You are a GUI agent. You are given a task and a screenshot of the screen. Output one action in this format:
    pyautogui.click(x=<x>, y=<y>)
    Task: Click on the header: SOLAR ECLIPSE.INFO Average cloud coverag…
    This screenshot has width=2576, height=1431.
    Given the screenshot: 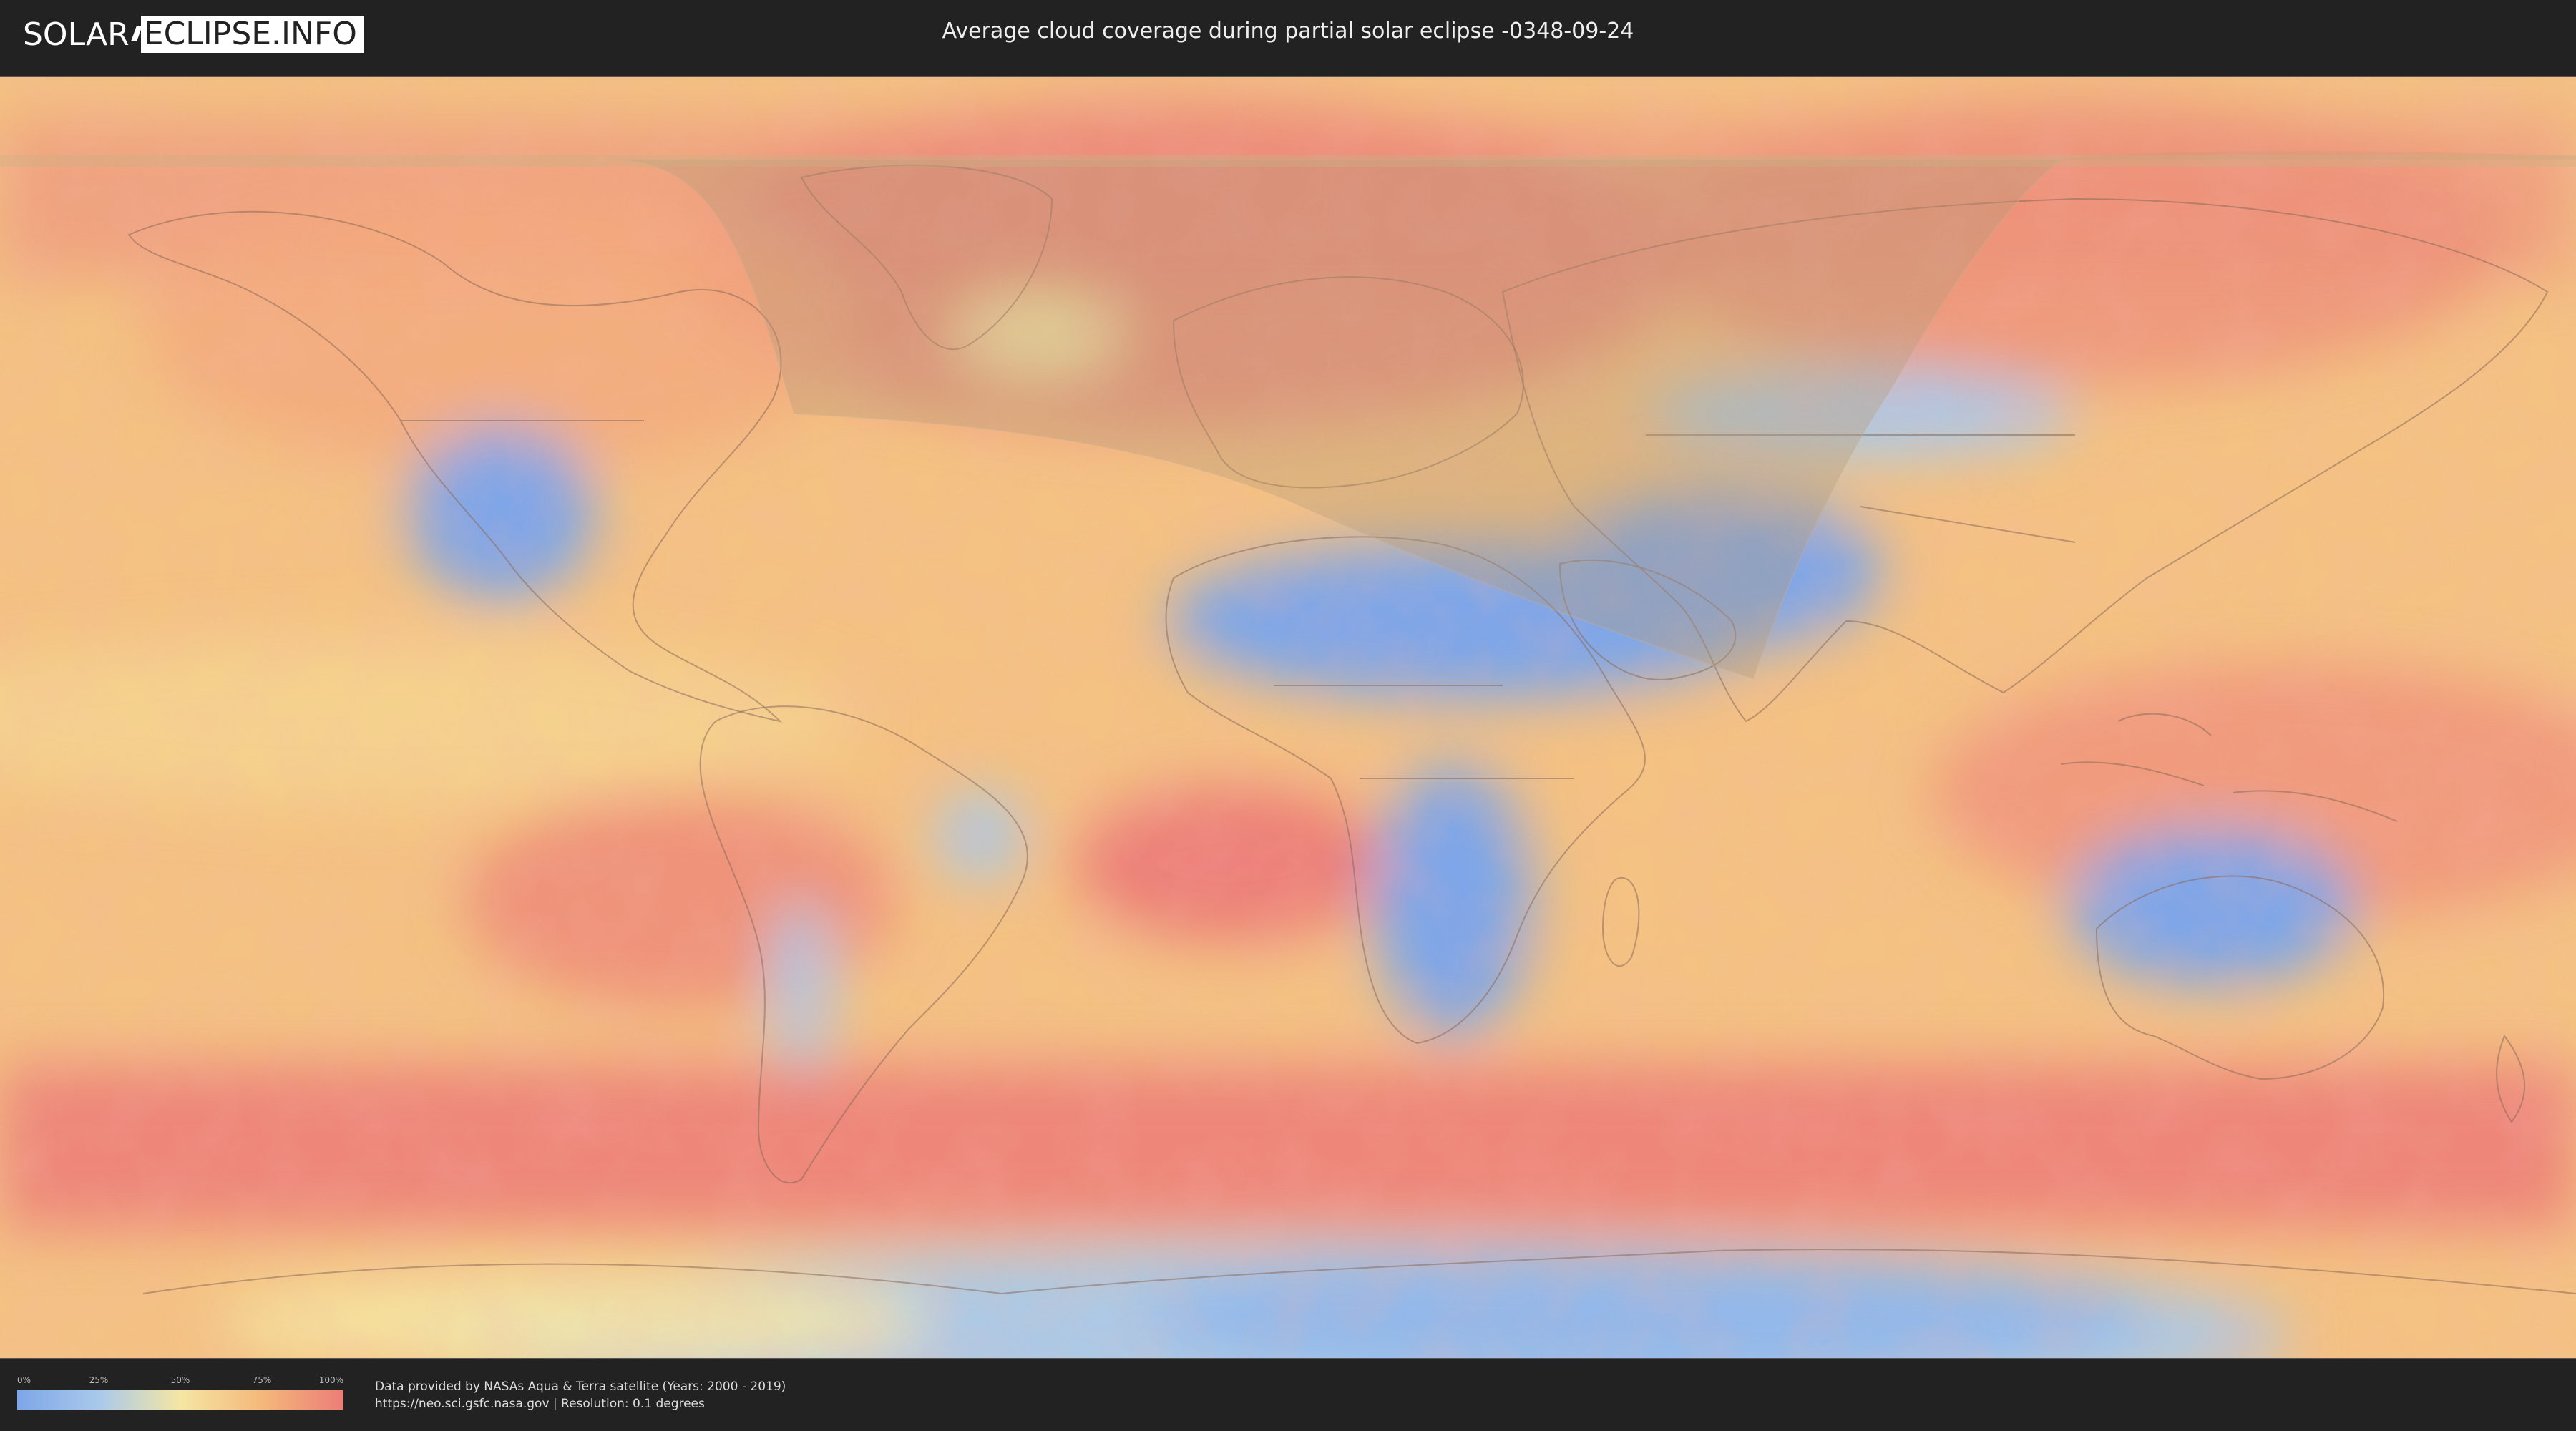 What is the action you would take?
    pyautogui.click(x=1288, y=36)
    